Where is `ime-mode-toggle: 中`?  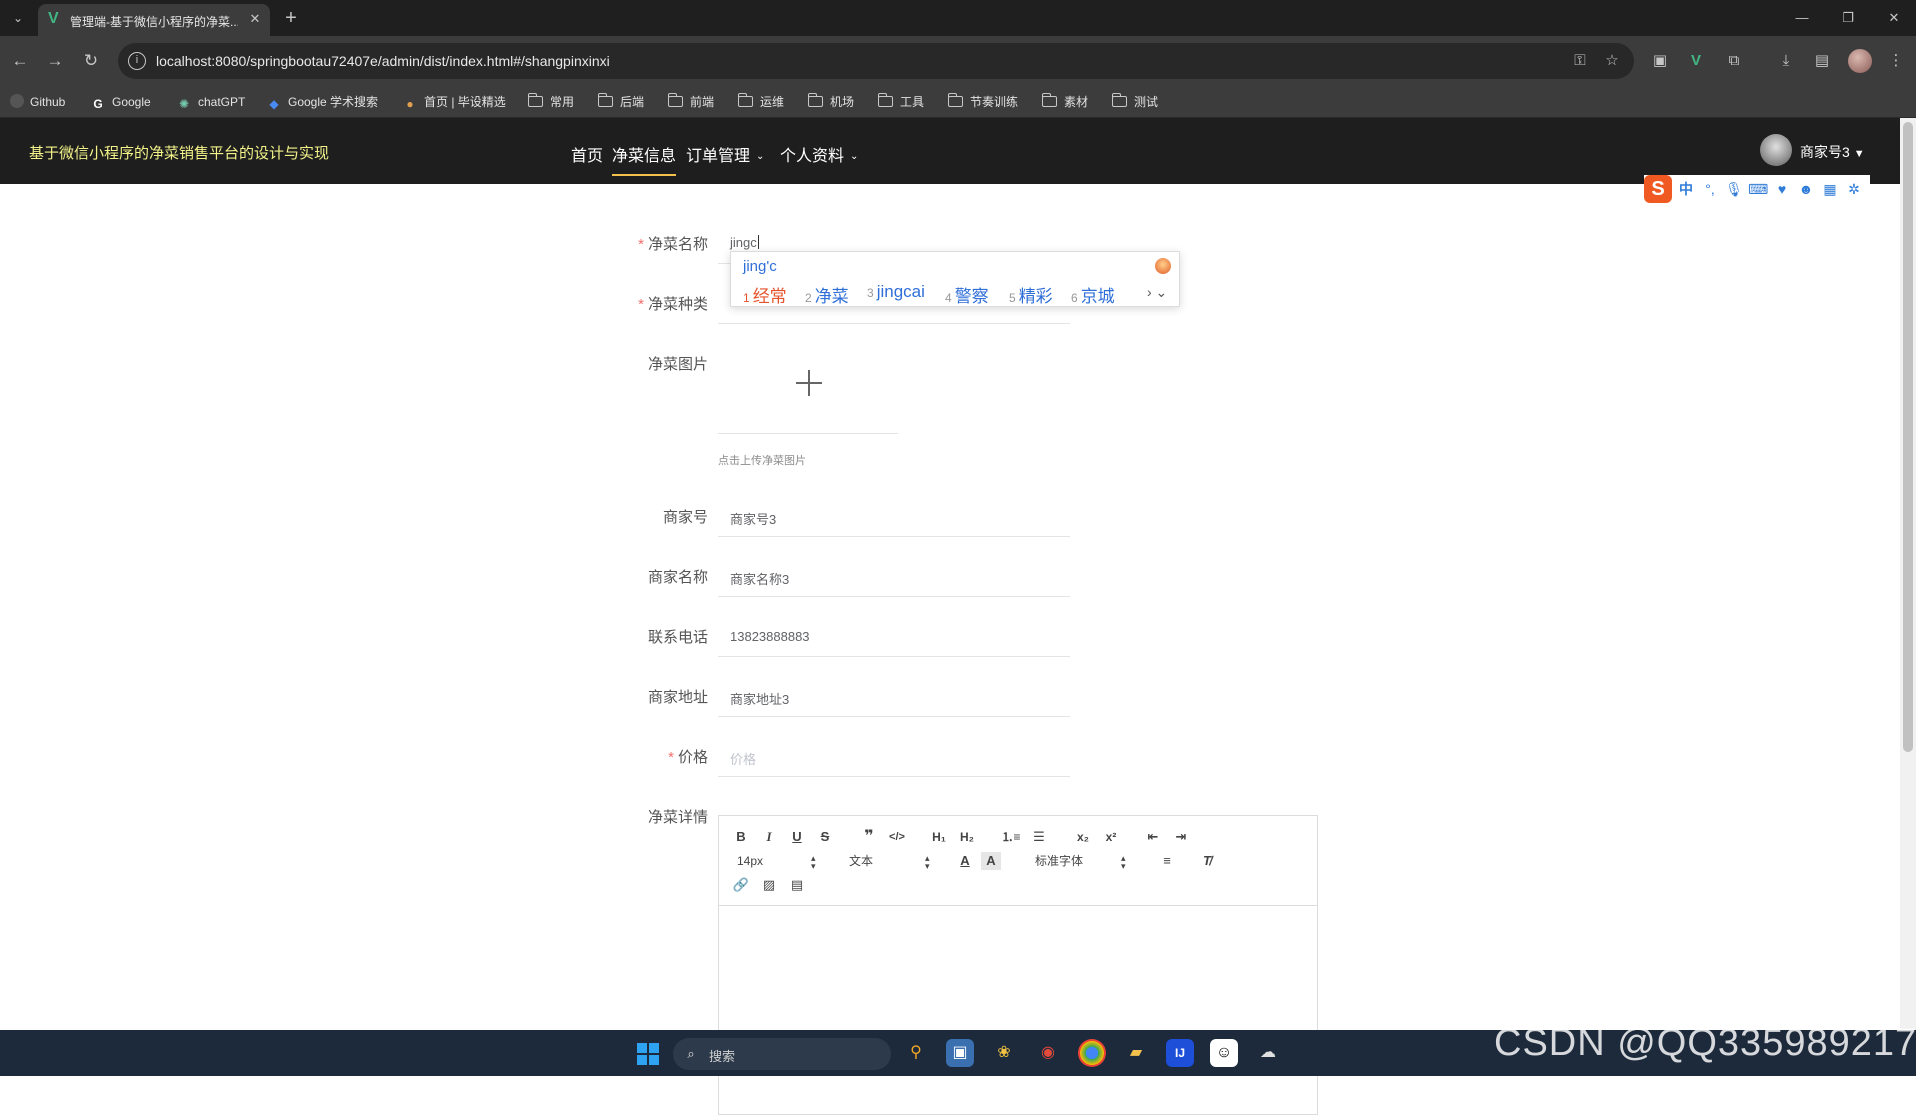
ime-mode-toggle: 中 is located at coordinates (1686, 189).